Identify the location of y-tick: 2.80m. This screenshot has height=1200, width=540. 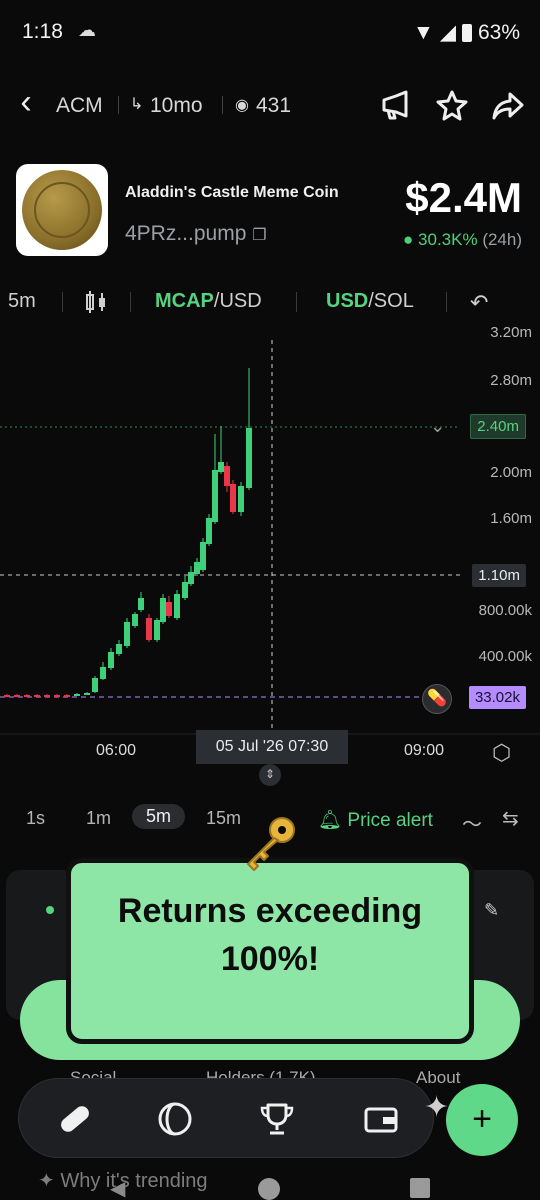
(511, 380).